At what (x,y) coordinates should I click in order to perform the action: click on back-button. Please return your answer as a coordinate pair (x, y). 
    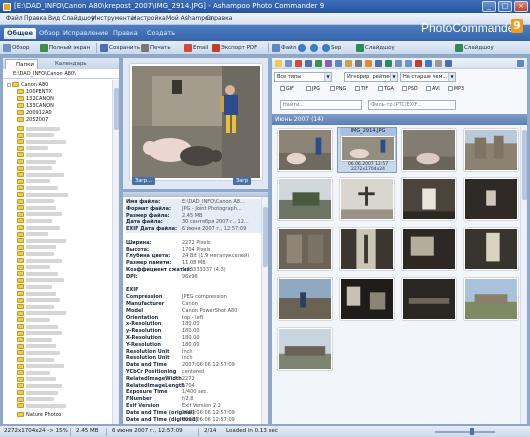
    Looking at the image, I should click on (302, 48).